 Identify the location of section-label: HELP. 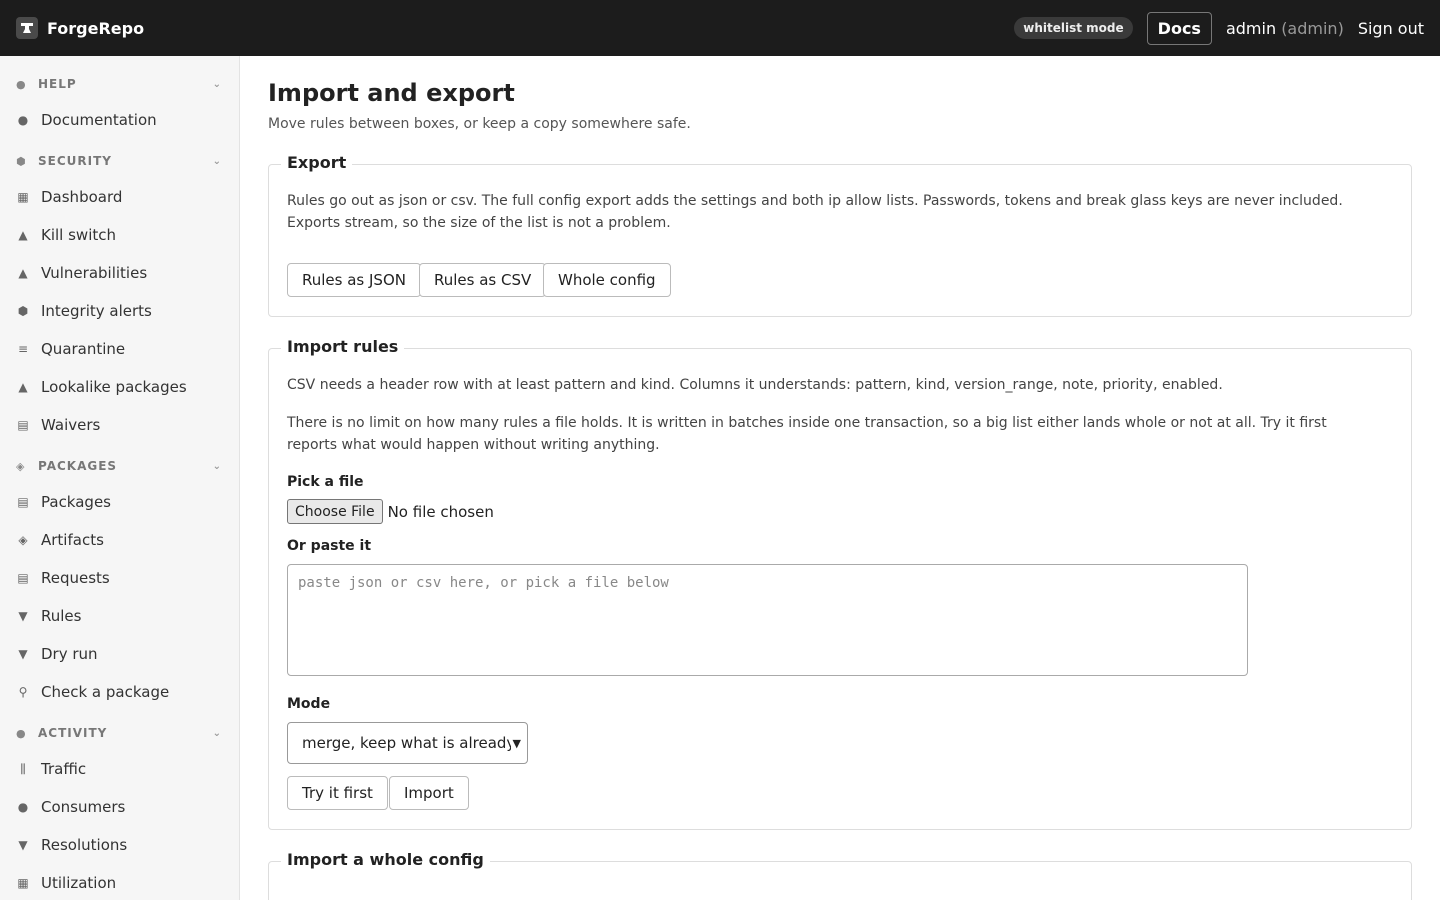
(57, 84).